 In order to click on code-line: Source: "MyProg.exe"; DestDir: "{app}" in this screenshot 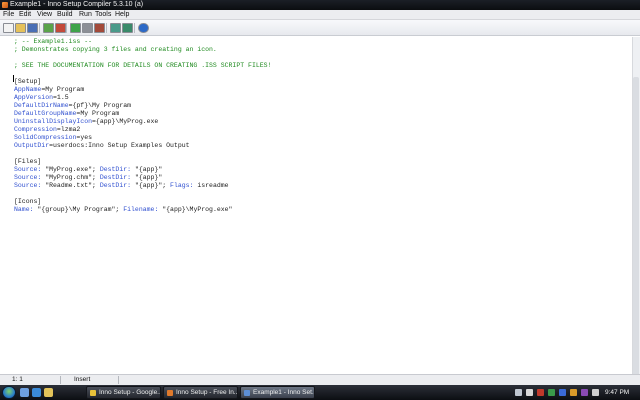, I will do `click(88, 170)`.